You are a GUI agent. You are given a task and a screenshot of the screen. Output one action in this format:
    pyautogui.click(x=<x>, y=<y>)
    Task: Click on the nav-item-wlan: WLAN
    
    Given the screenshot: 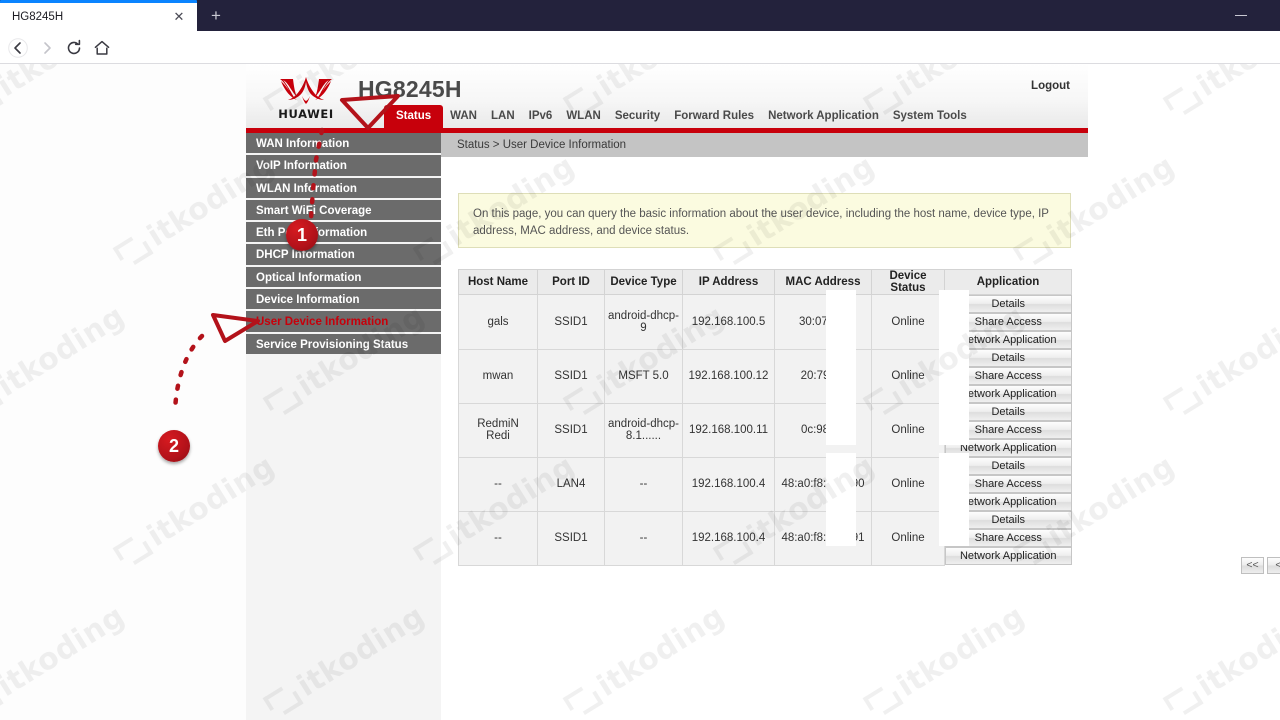 What is the action you would take?
    pyautogui.click(x=583, y=116)
    